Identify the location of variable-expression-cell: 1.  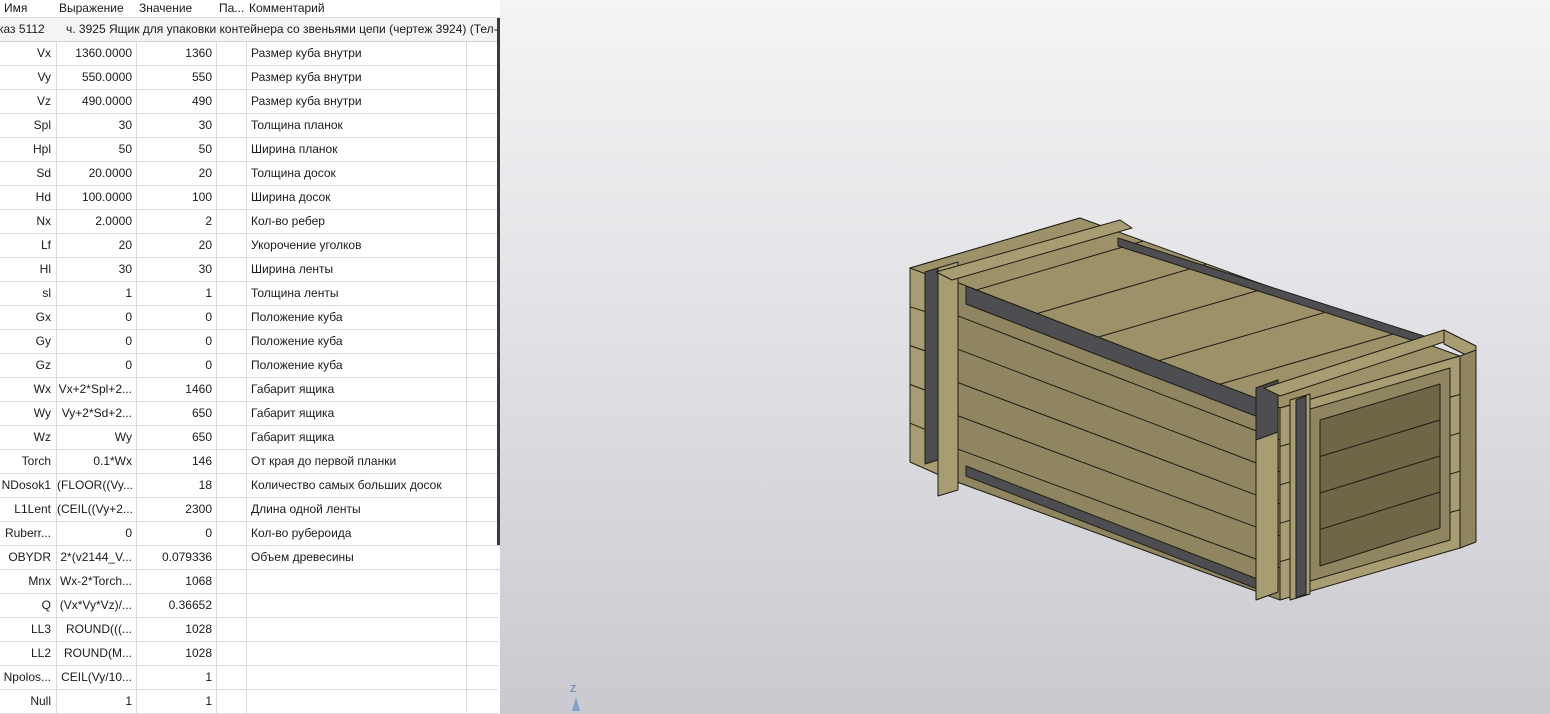
(97, 294).